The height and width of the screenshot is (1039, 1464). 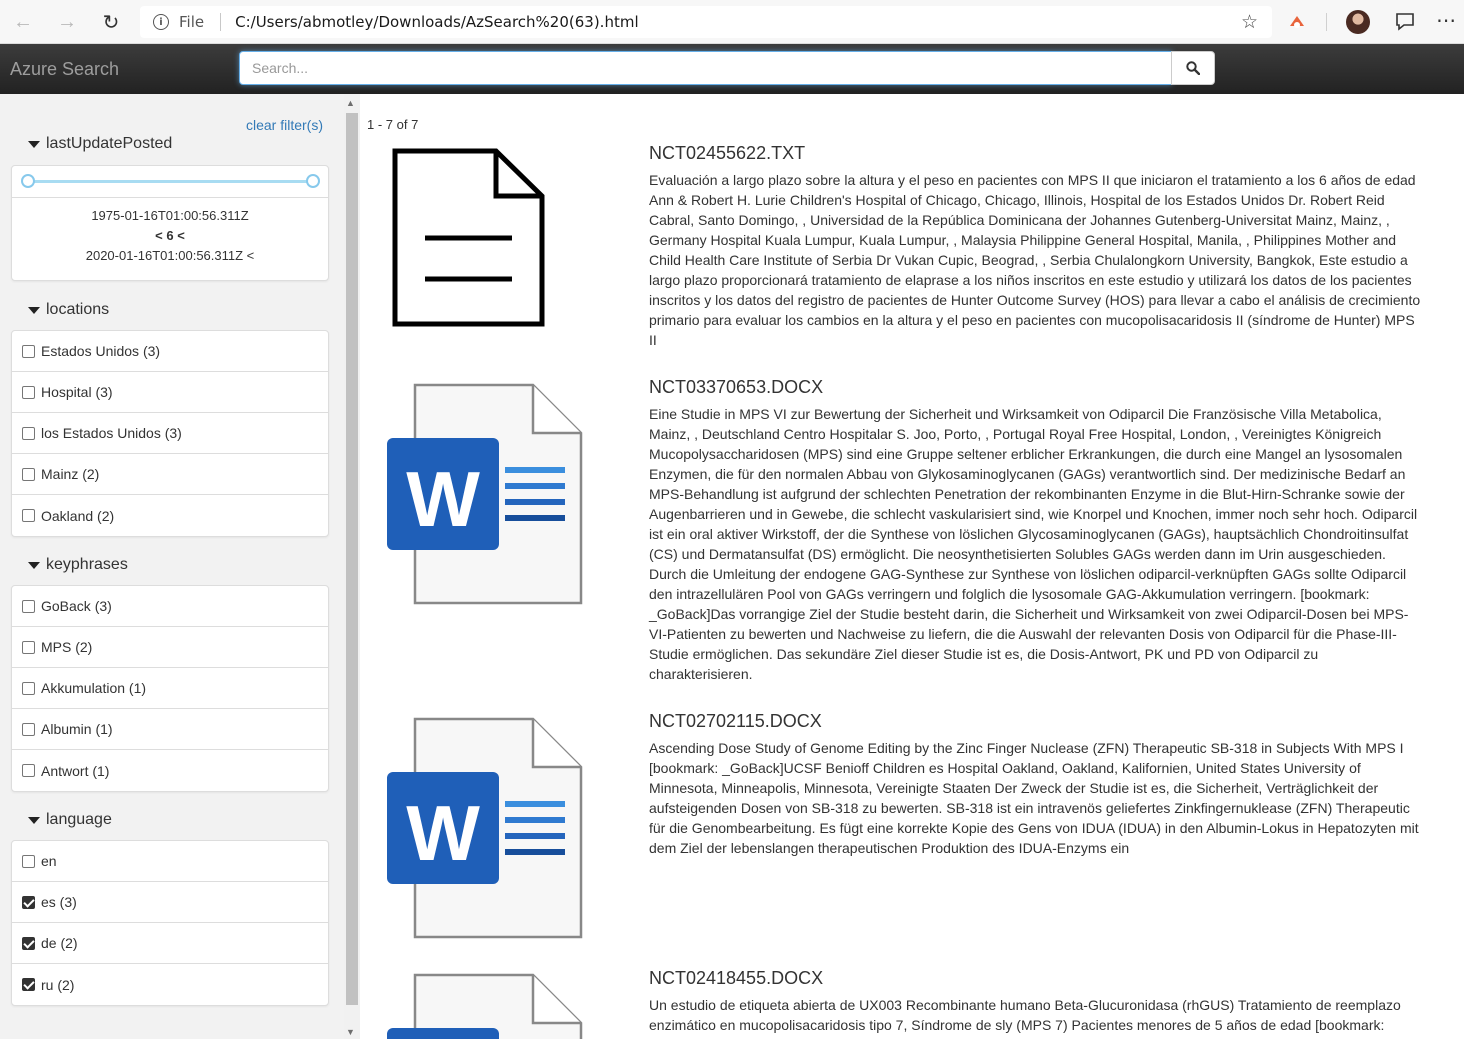 I want to click on page-scrollbar, so click(x=1459, y=566).